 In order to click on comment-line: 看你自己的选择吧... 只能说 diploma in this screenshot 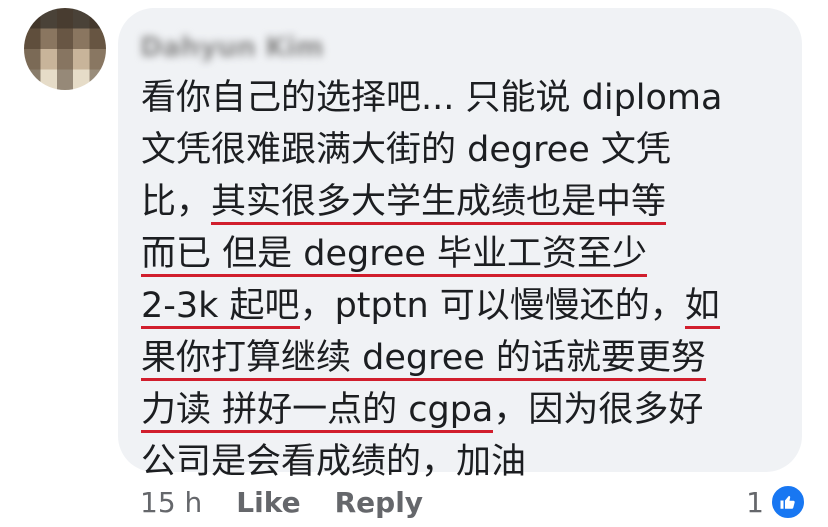, I will do `click(466, 98)`.